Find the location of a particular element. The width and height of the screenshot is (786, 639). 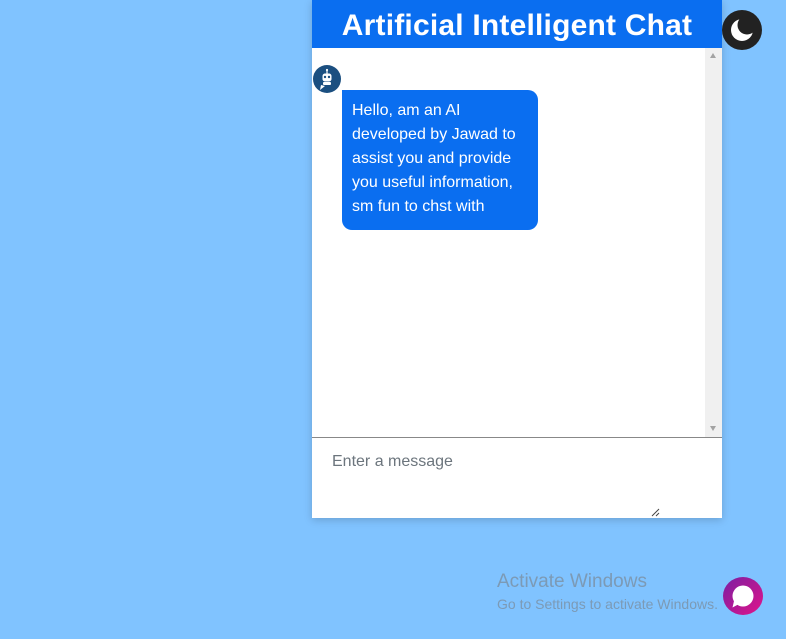

dark-mode-toggle-button is located at coordinates (742, 30).